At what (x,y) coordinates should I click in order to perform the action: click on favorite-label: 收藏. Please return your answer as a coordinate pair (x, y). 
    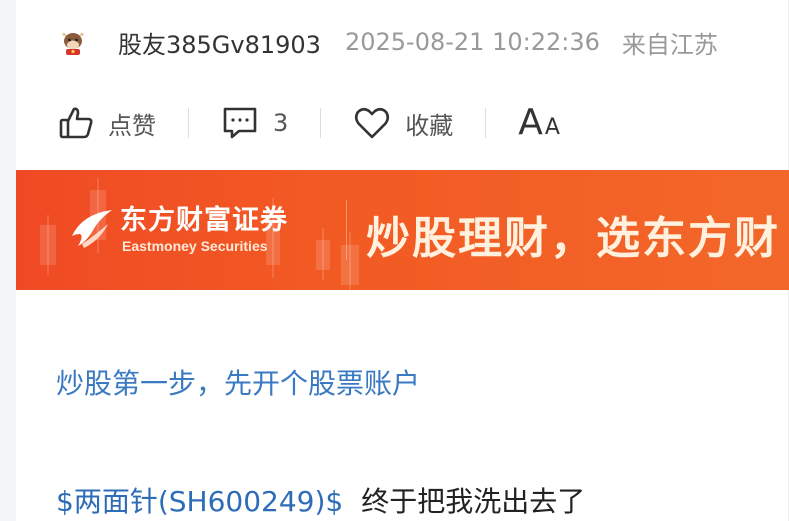
    Looking at the image, I should click on (429, 125).